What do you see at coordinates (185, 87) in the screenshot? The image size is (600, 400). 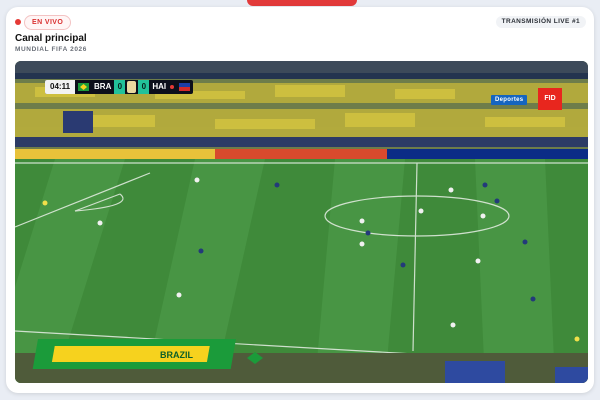 I see `haiti-flag-icon` at bounding box center [185, 87].